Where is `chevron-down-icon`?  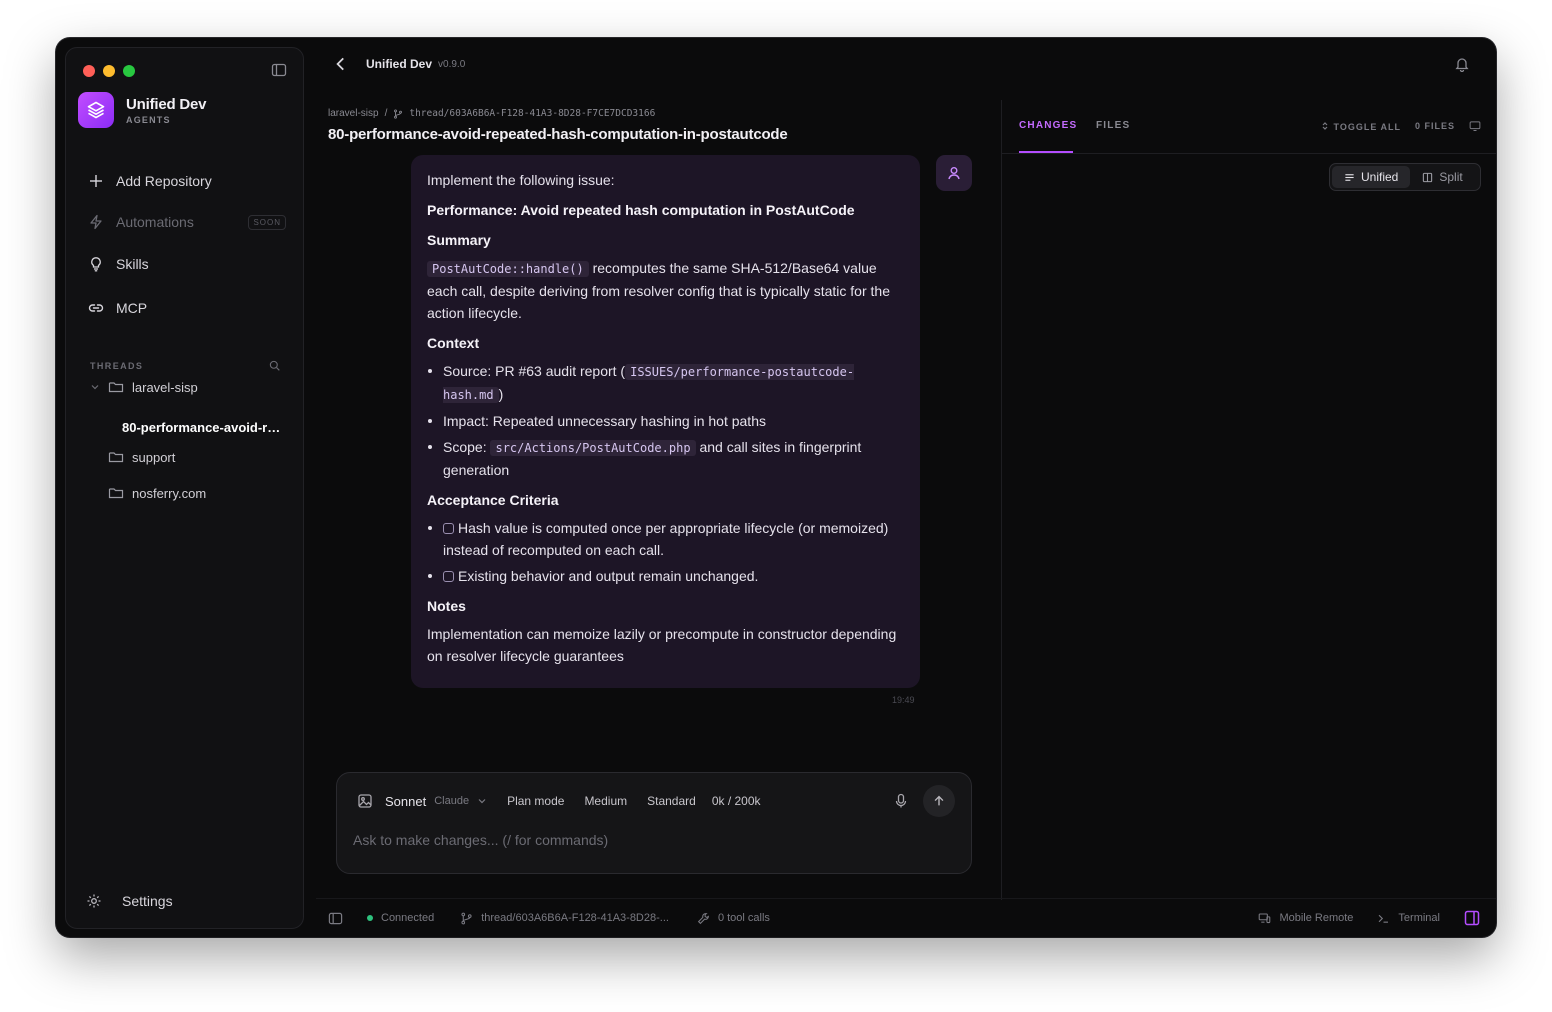
chevron-down-icon is located at coordinates (482, 801).